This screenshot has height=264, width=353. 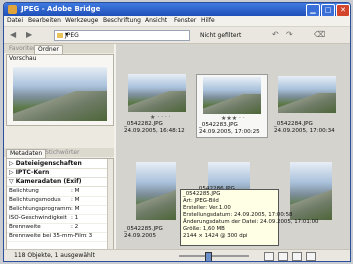 I want to click on menu-ansicht: Ansicht, so click(x=156, y=20).